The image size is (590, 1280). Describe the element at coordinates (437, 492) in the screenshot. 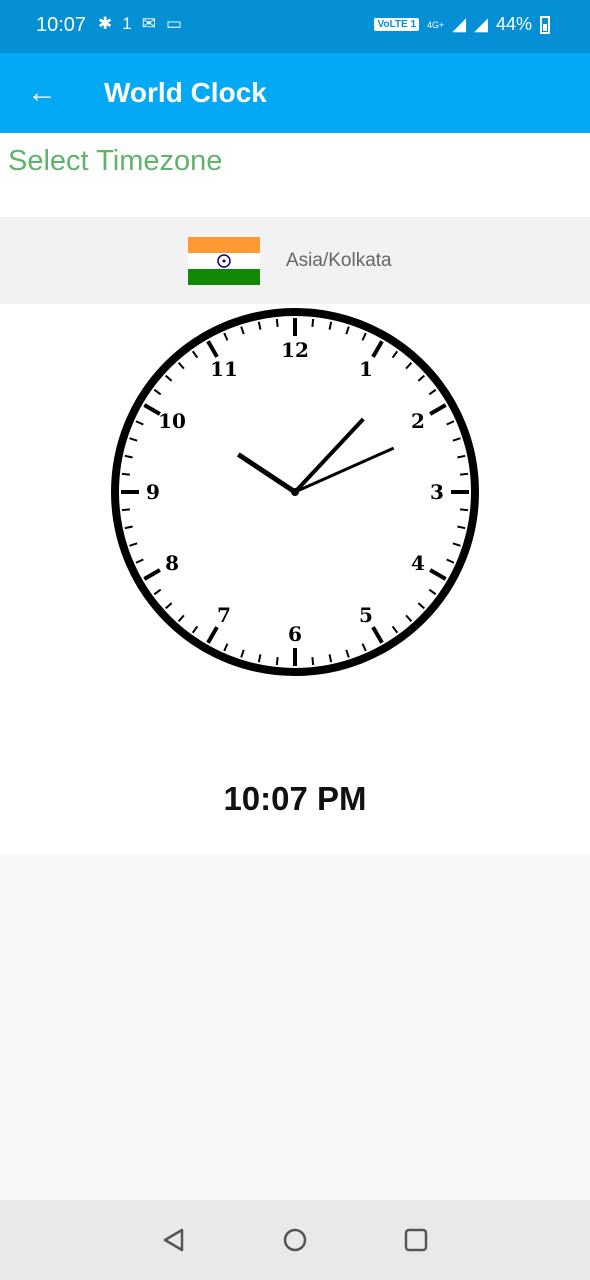

I see `clock-numeral: 3` at that location.